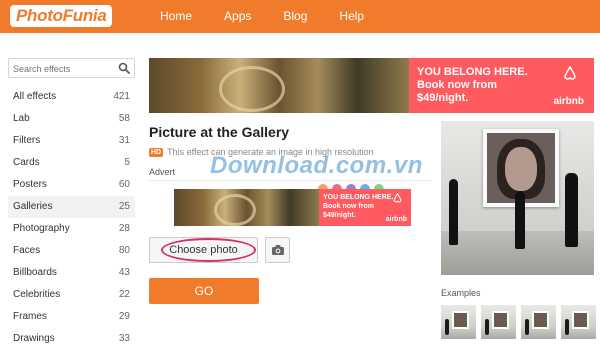 Image resolution: width=600 pixels, height=344 pixels. What do you see at coordinates (71, 163) in the screenshot?
I see `category-cards: Cards 5` at bounding box center [71, 163].